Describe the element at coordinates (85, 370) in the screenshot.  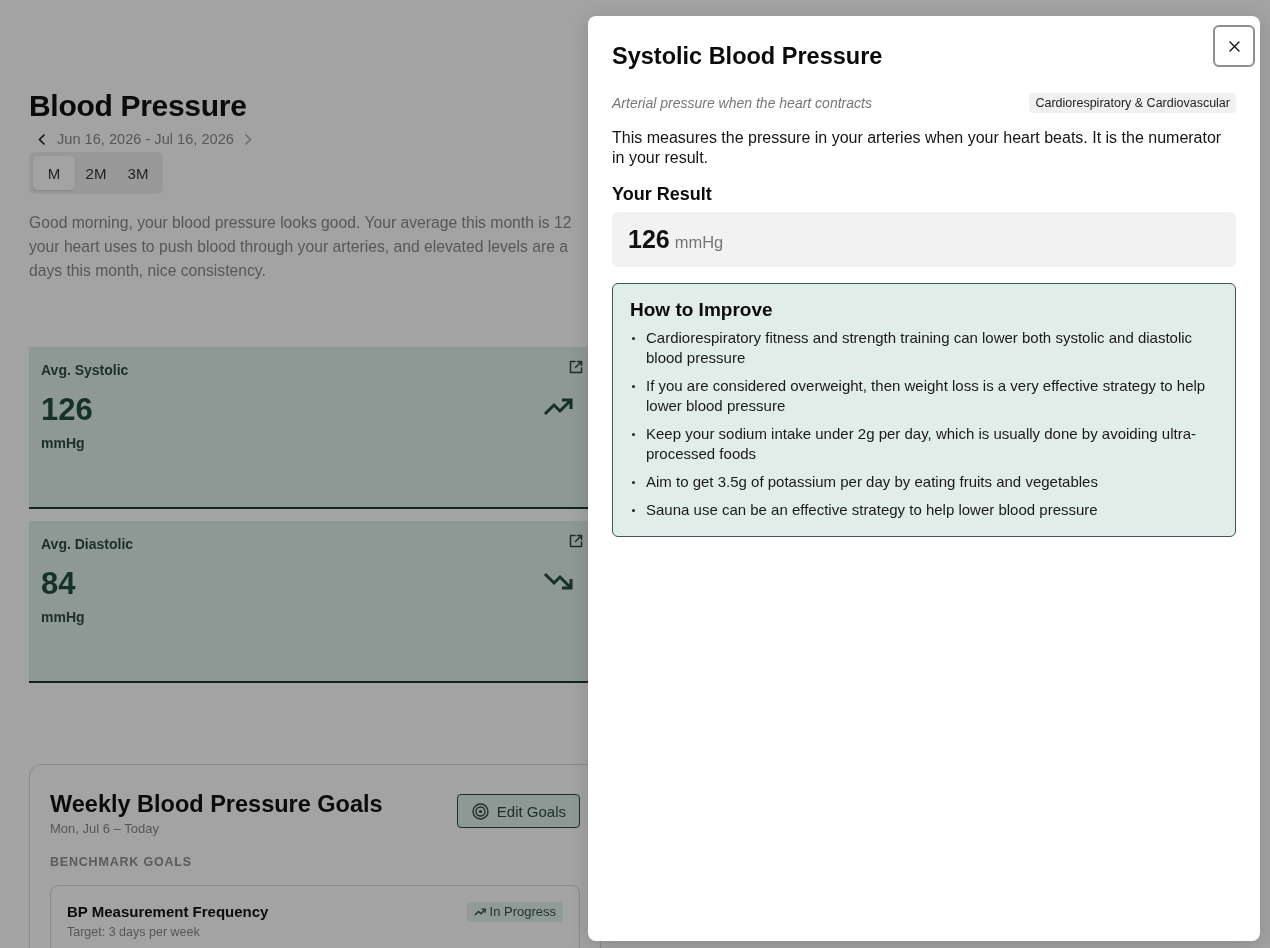
I see `metric-label: Avg. Systolic` at that location.